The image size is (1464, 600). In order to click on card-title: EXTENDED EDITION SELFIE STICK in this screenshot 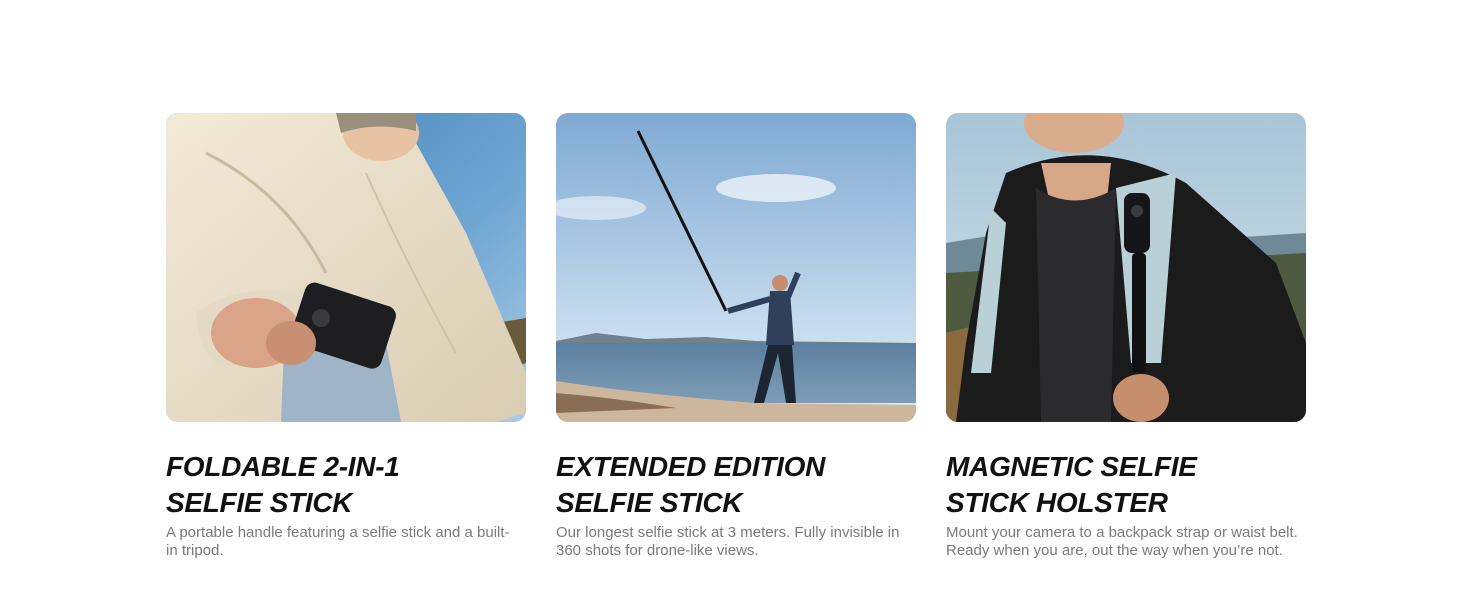, I will do `click(736, 485)`.